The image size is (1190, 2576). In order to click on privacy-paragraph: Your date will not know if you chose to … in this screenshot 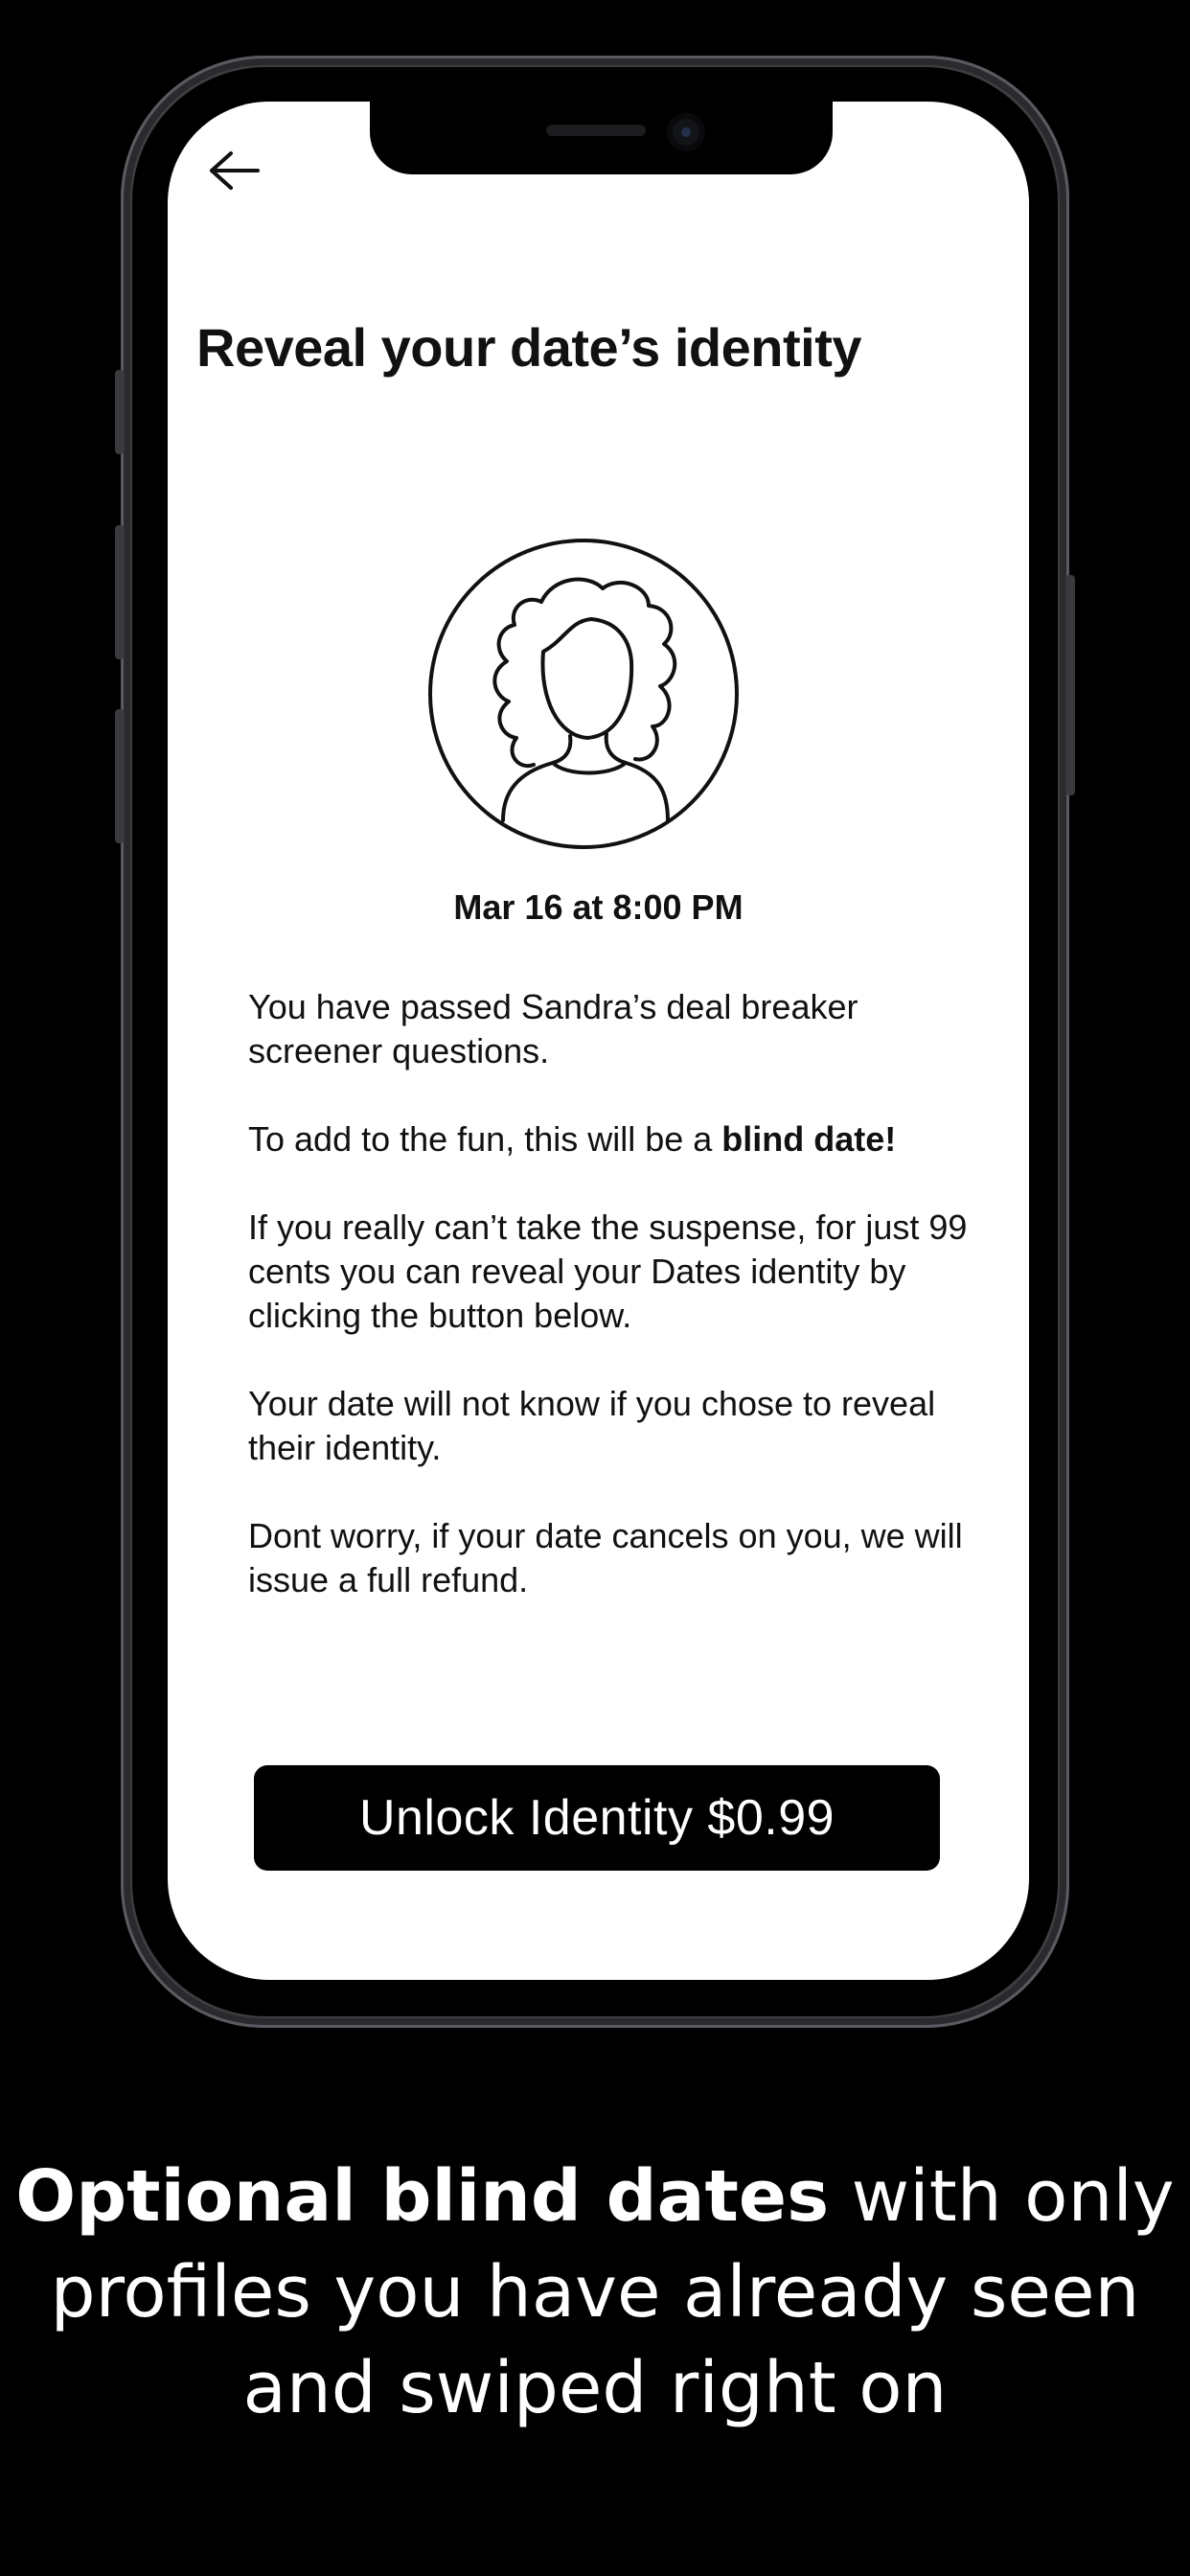, I will do `click(592, 1425)`.